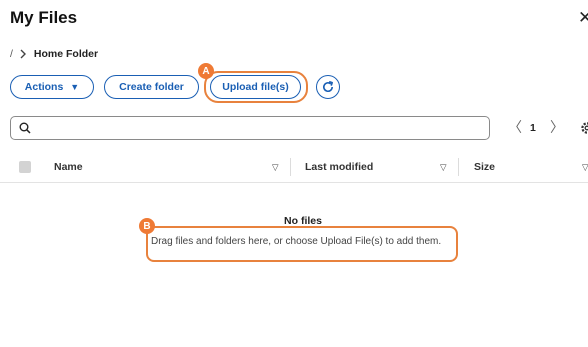 Image resolution: width=588 pixels, height=347 pixels. I want to click on column-header-last-modified: Last modified, so click(339, 167).